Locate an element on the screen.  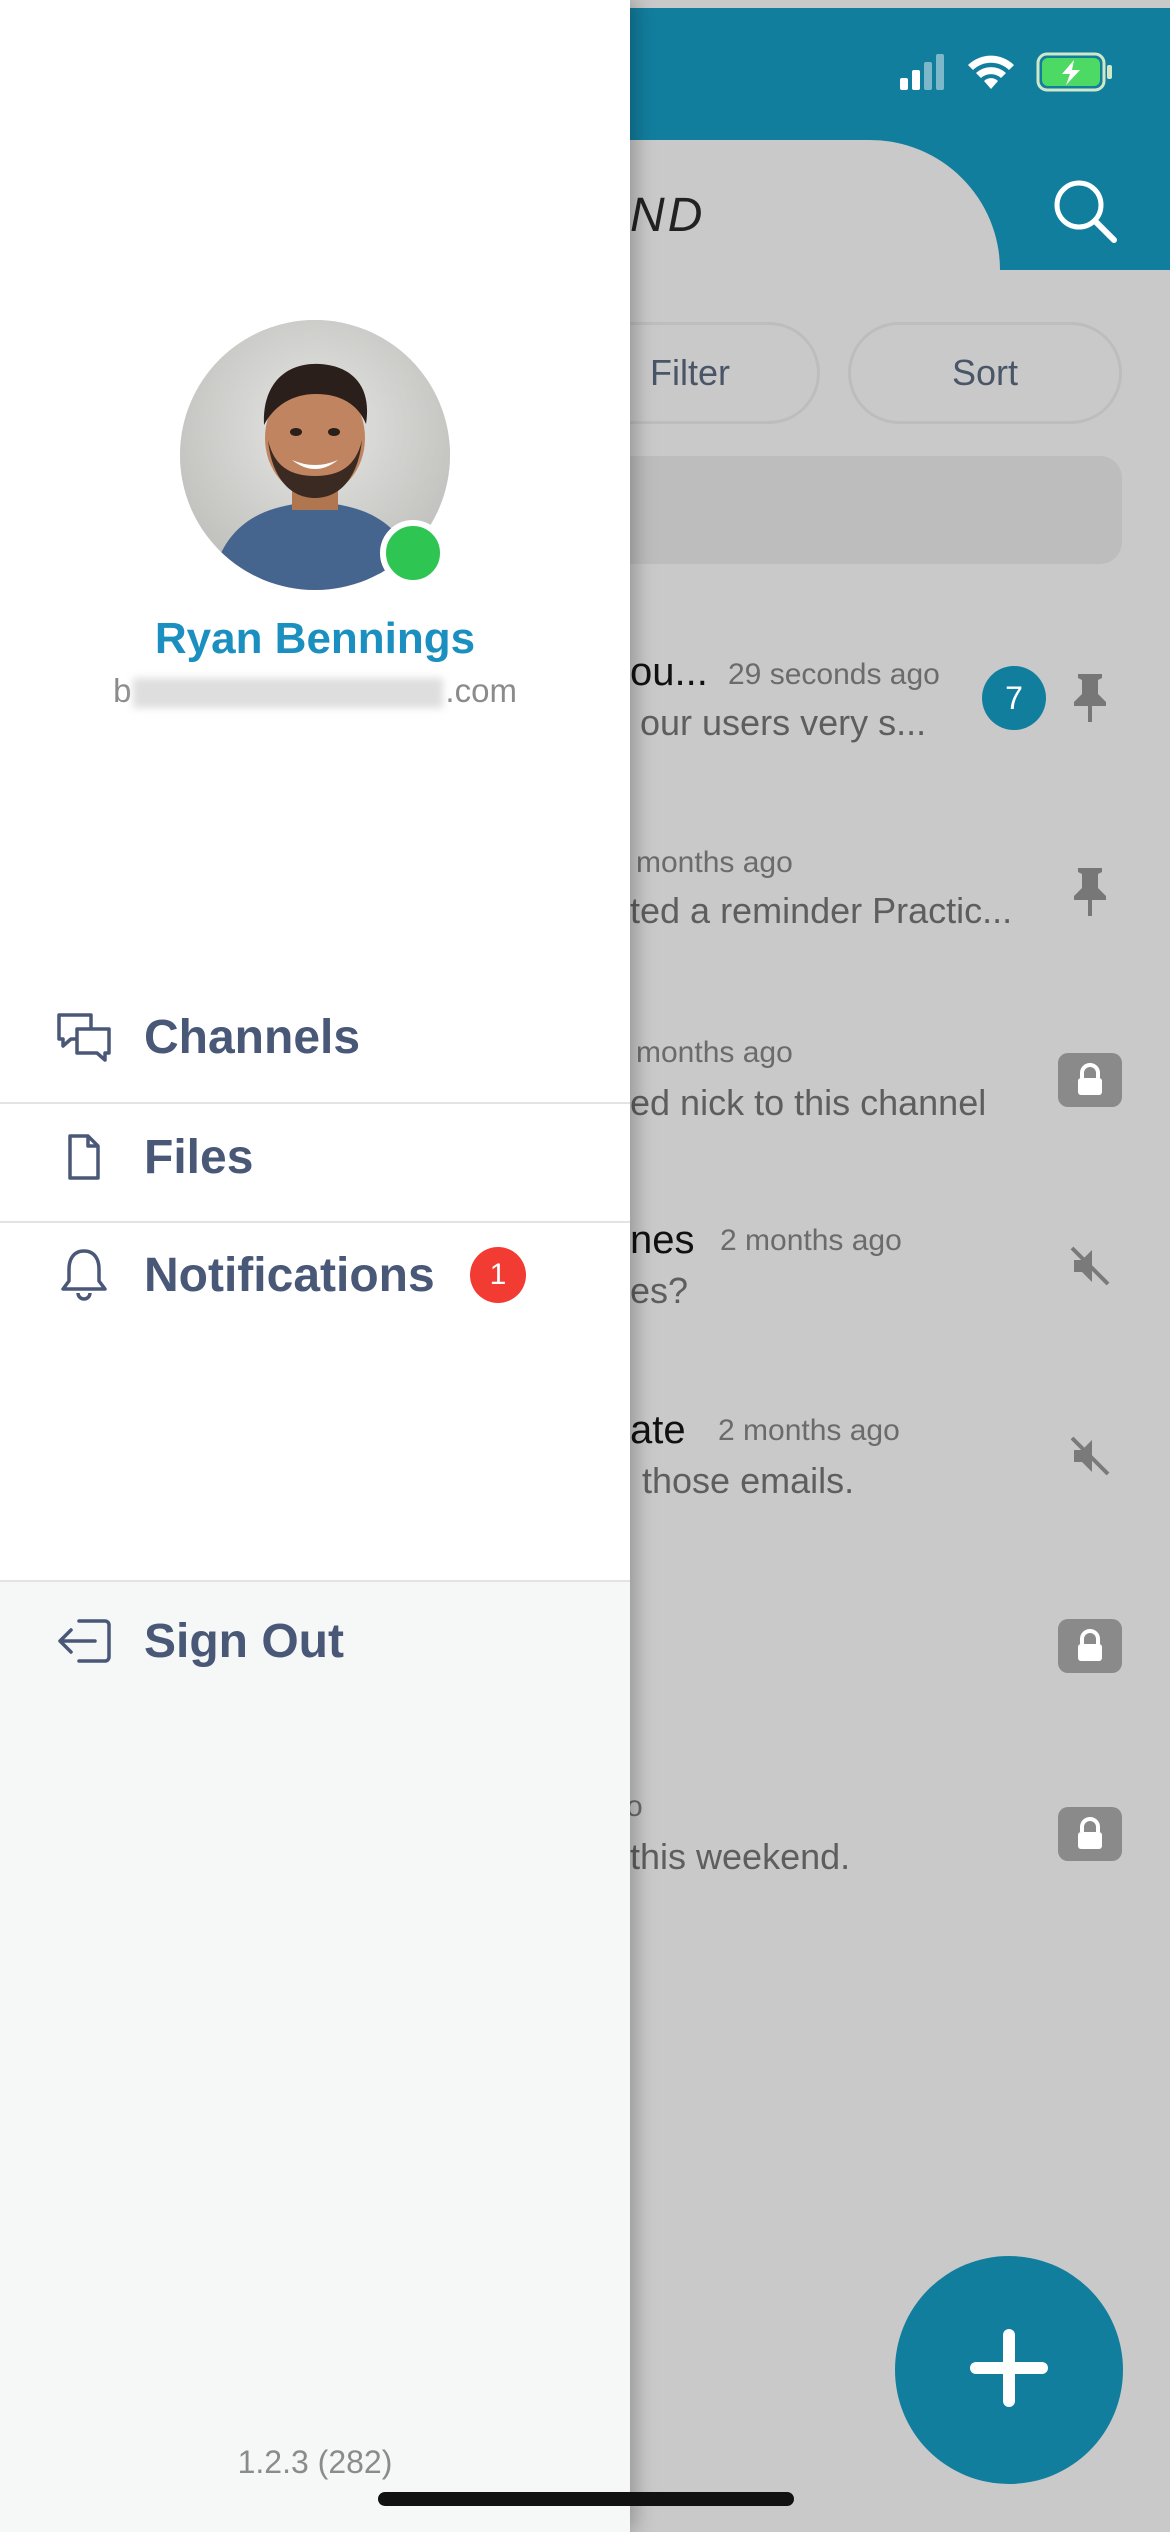
sort-label: Sort is located at coordinates (985, 372).